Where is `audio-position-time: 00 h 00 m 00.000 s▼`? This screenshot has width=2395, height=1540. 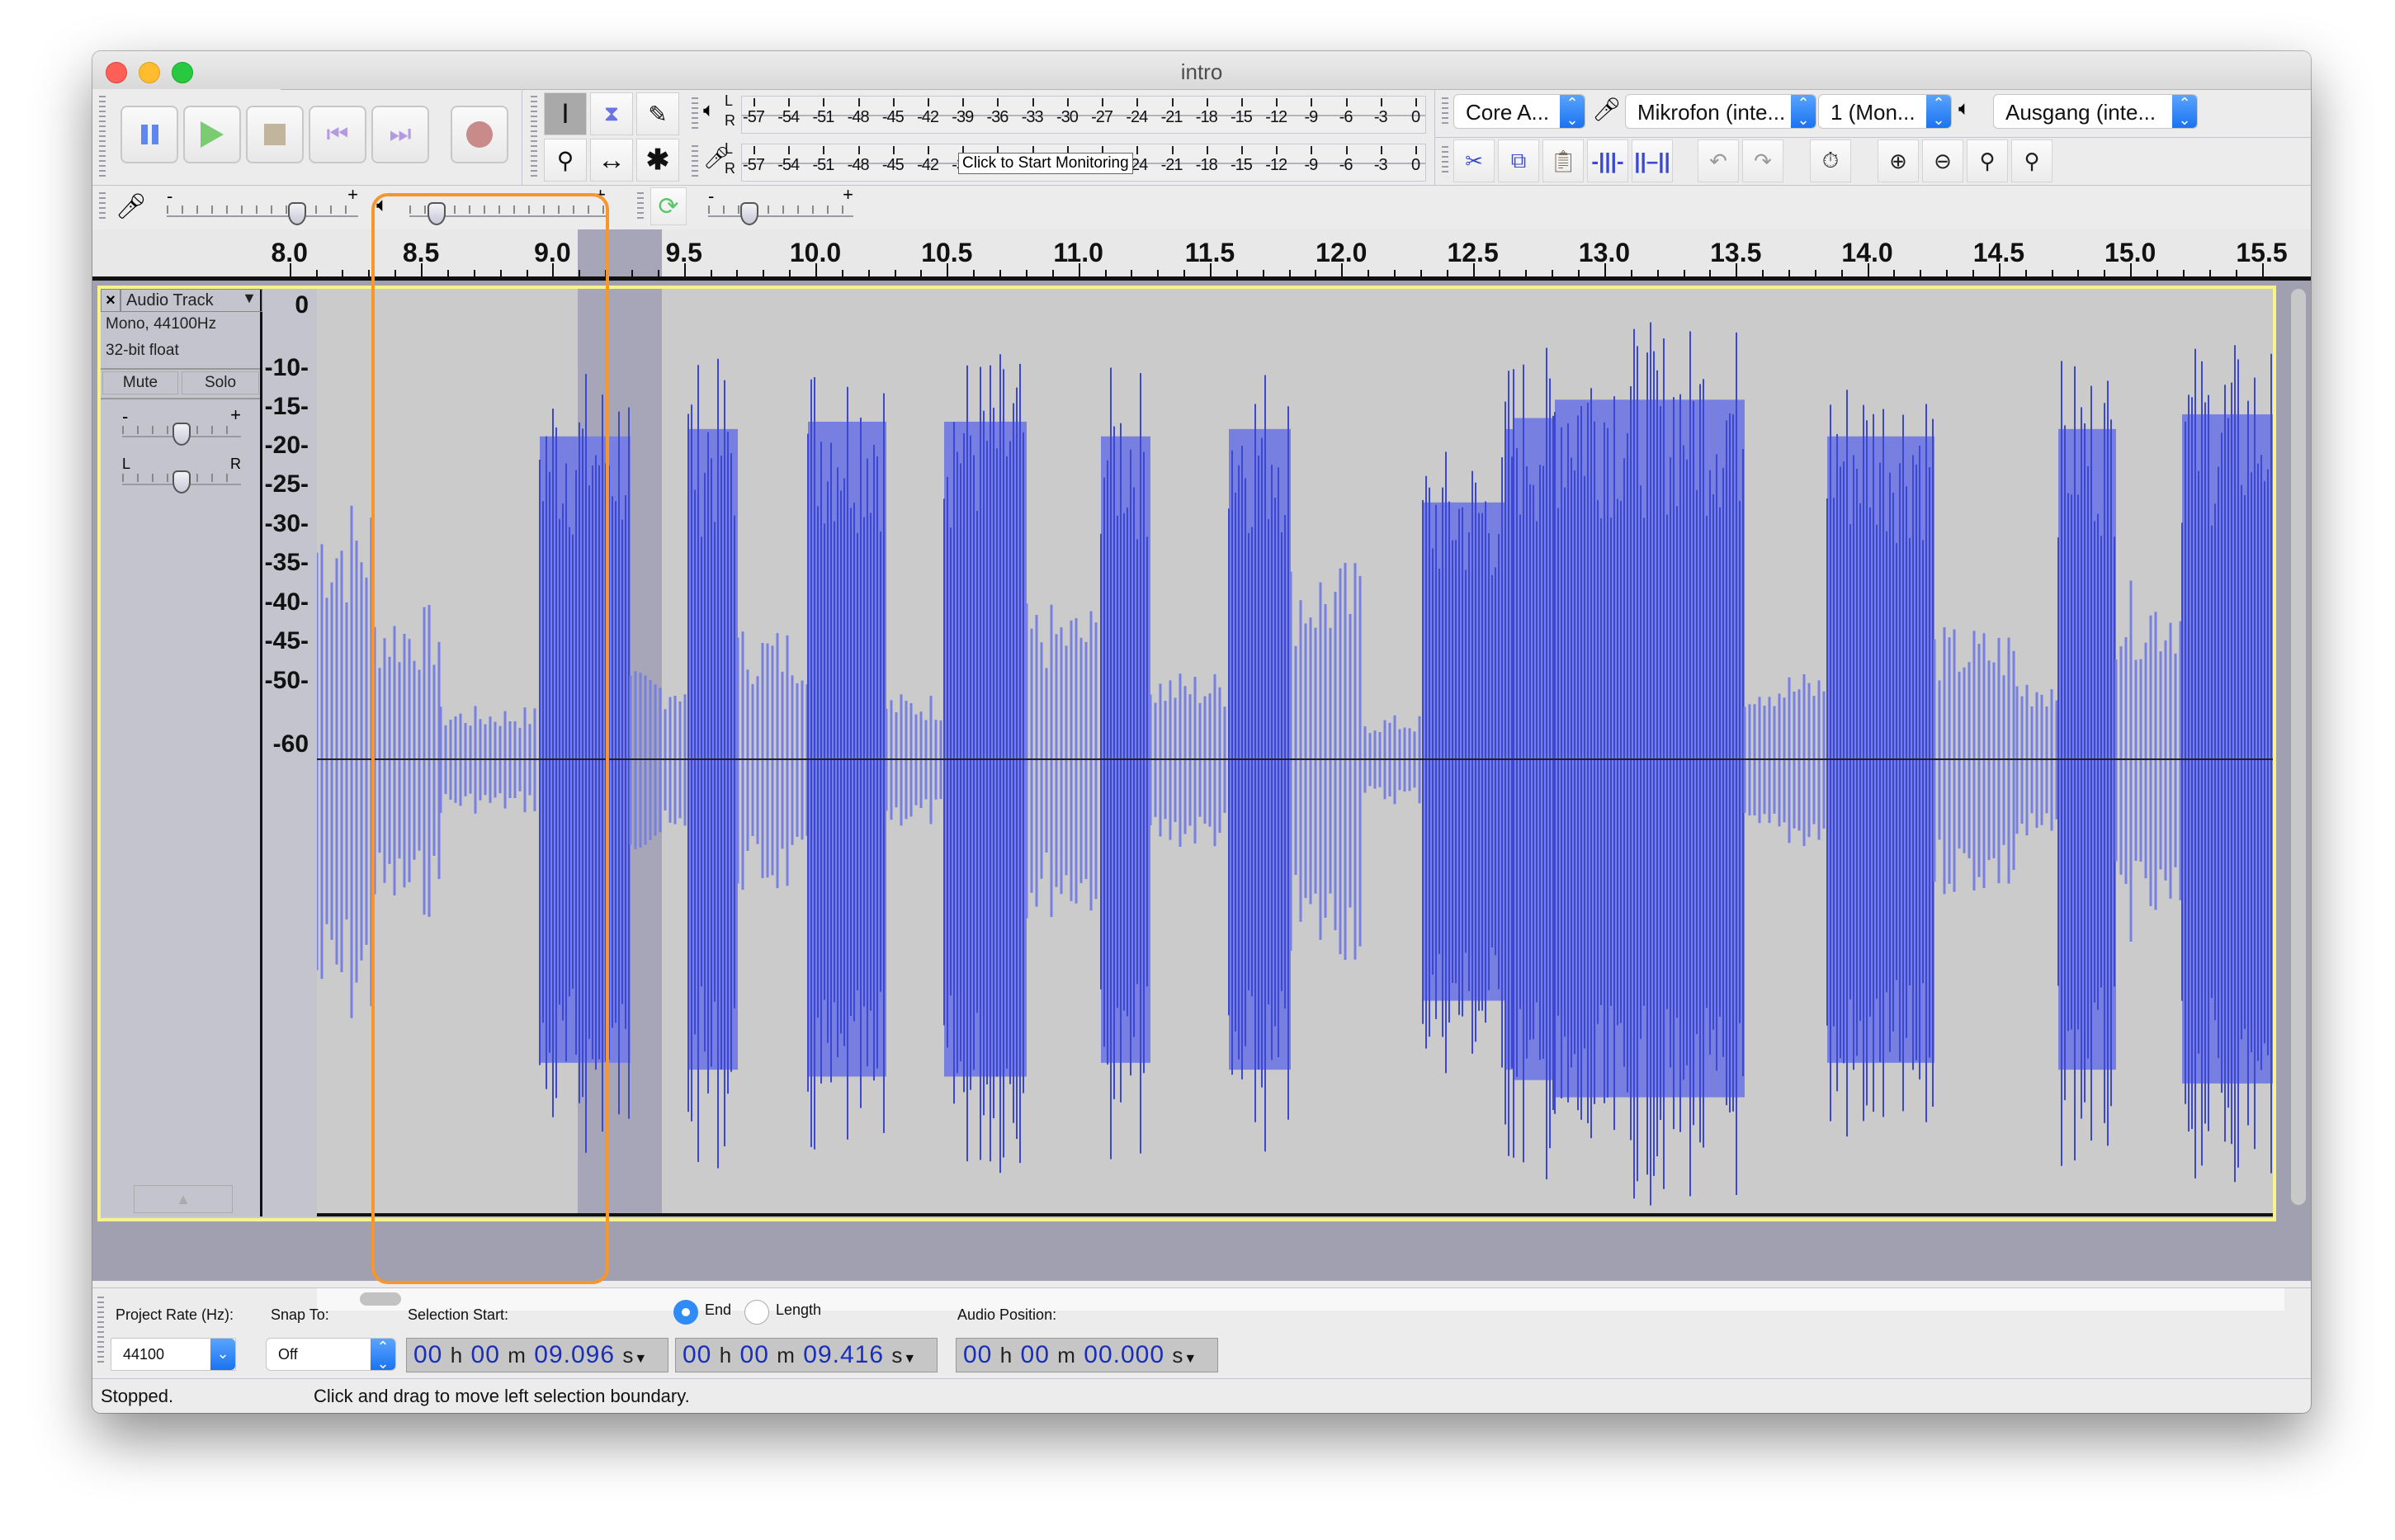
audio-position-time: 00 h 00 m 00.000 s▼ is located at coordinates (1087, 1355).